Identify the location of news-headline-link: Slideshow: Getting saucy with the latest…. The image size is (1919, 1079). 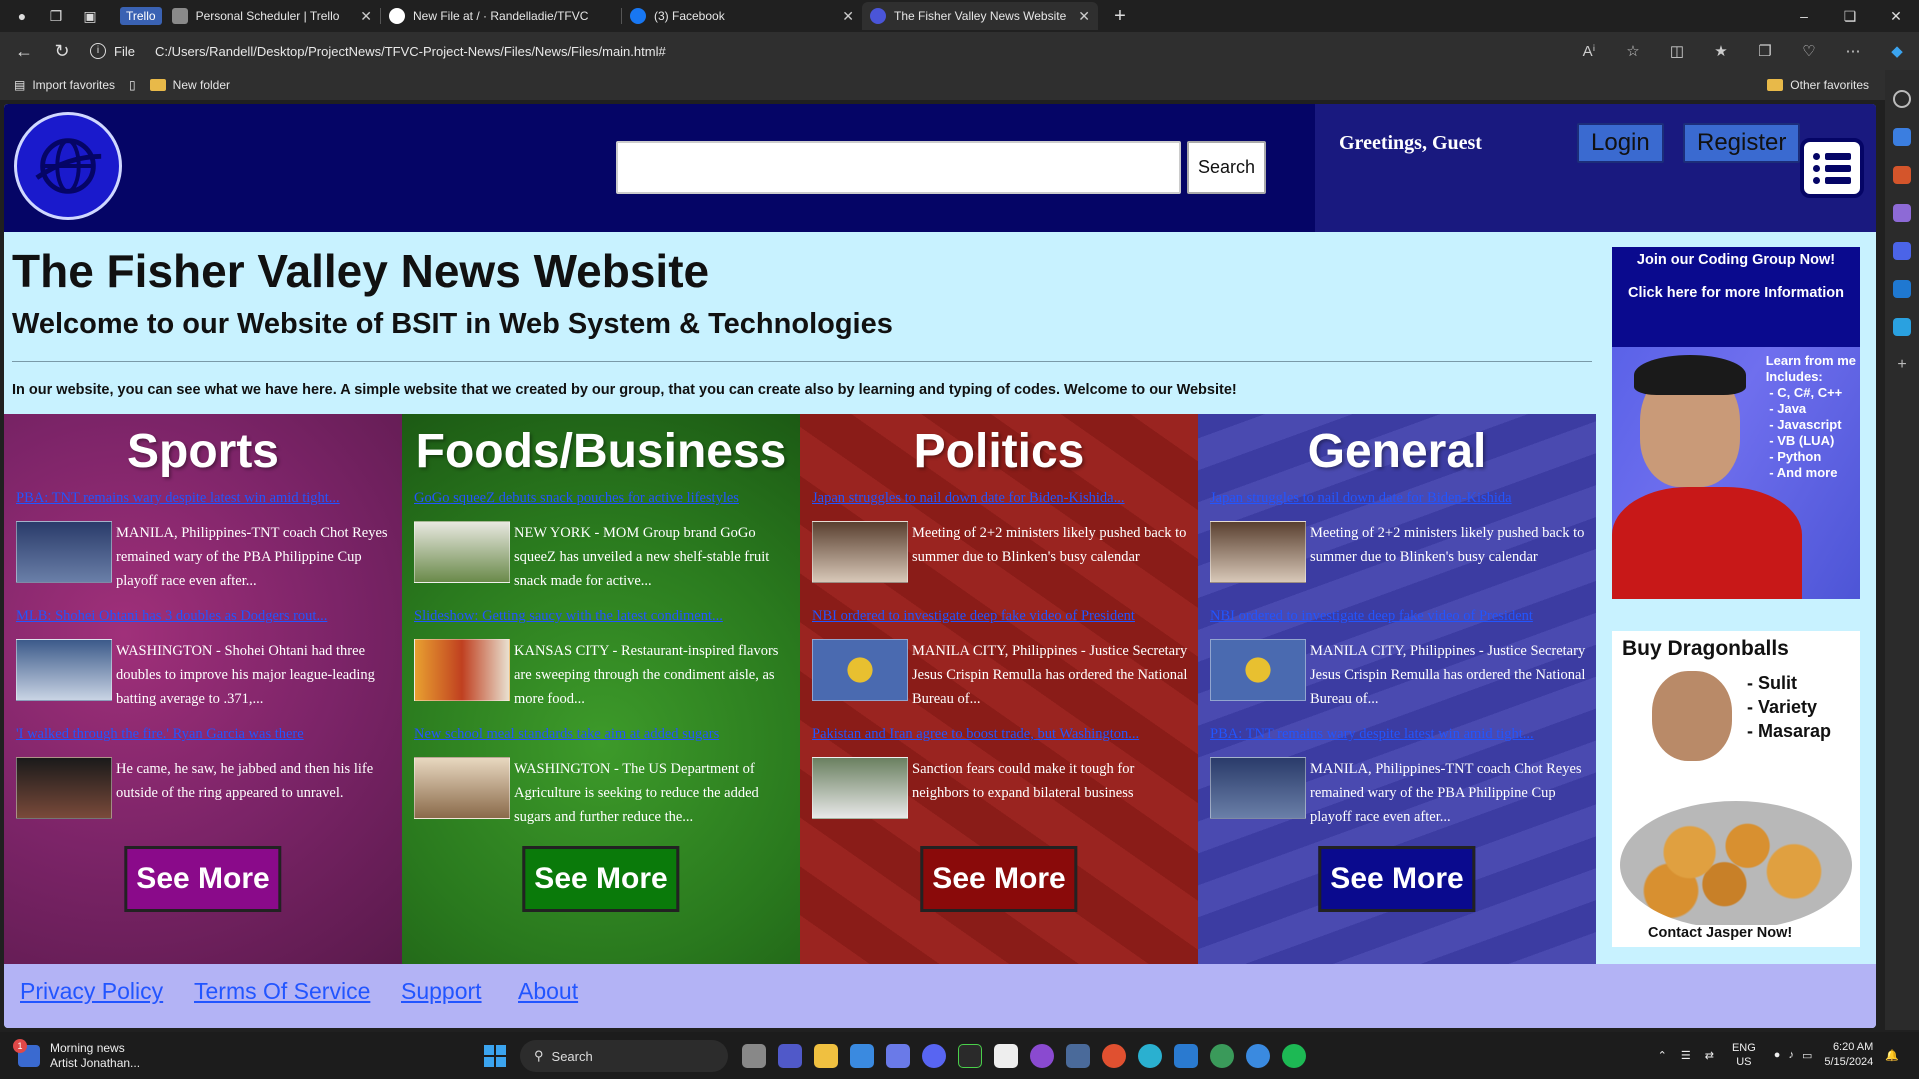
(599, 616).